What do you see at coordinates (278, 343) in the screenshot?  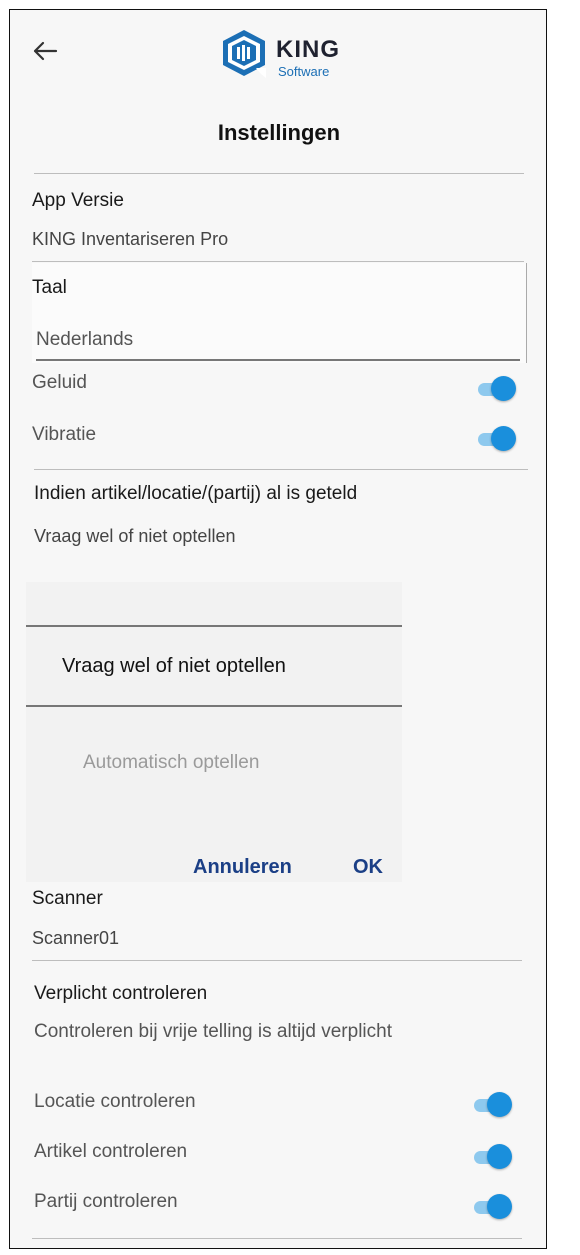 I see `language-select: Nederlands` at bounding box center [278, 343].